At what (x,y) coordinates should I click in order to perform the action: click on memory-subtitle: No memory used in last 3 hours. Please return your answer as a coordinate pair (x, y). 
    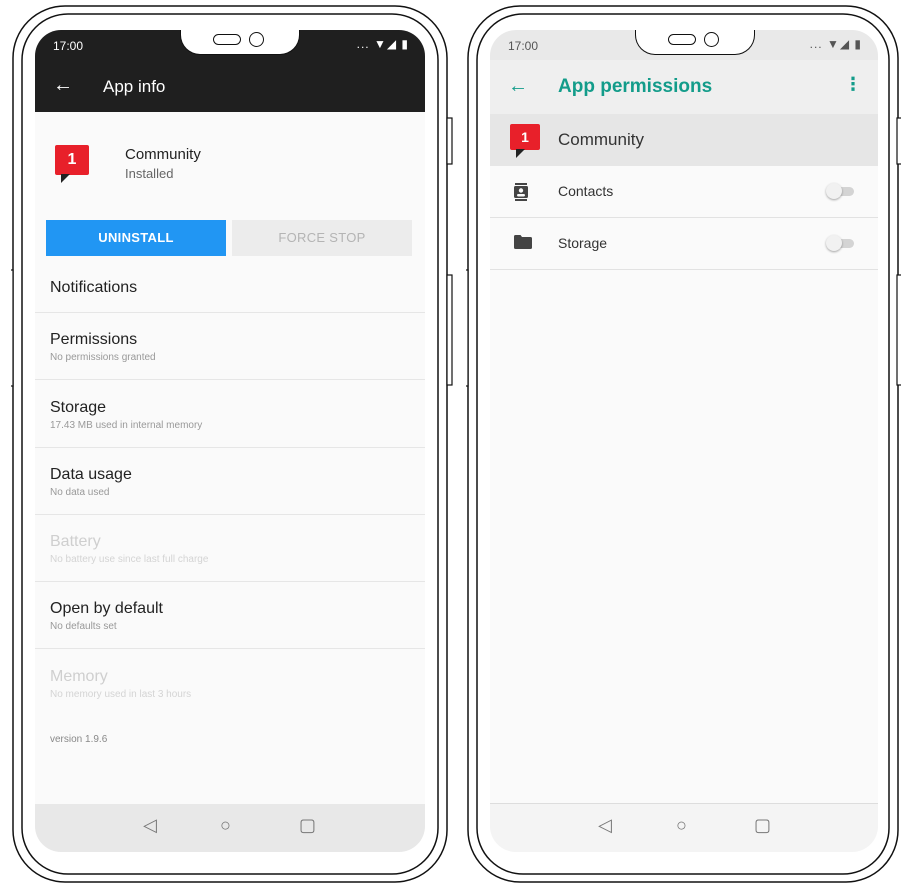
    Looking at the image, I should click on (121, 694).